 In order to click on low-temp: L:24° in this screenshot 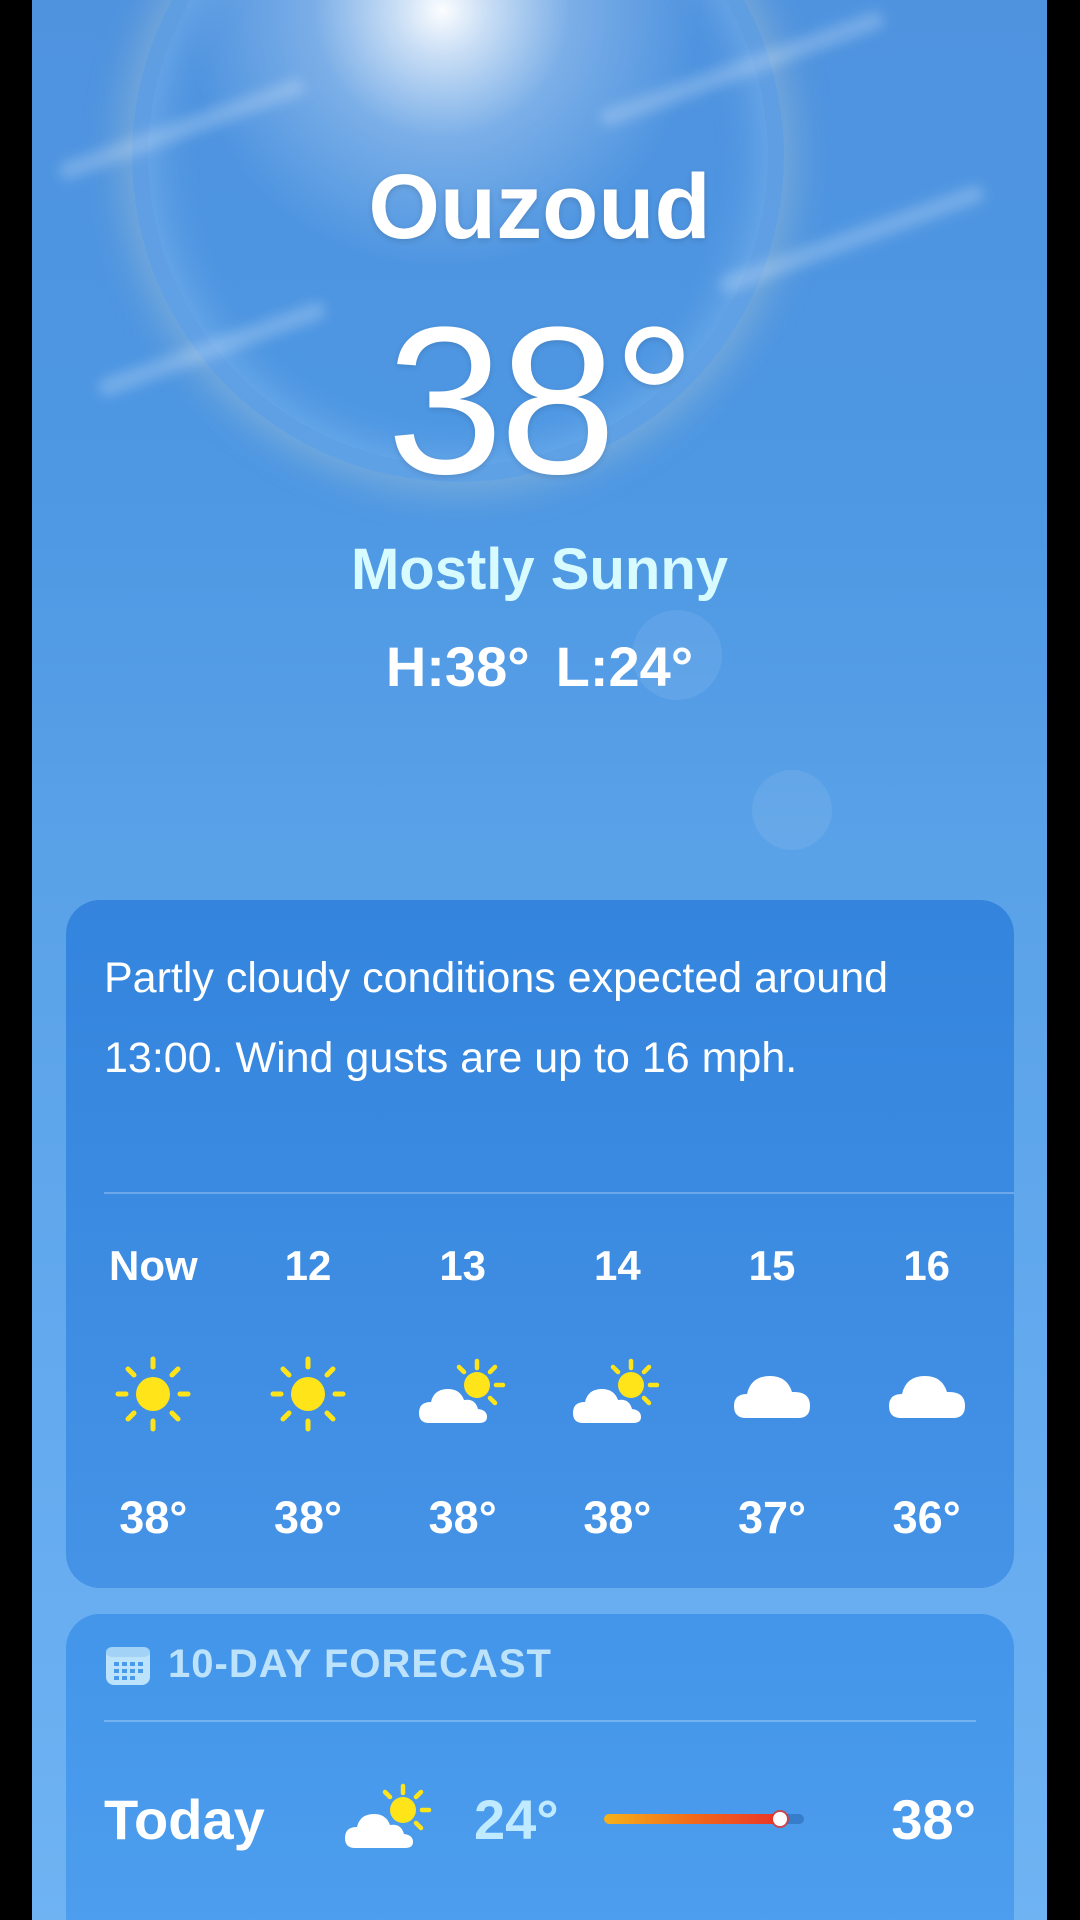, I will do `click(624, 666)`.